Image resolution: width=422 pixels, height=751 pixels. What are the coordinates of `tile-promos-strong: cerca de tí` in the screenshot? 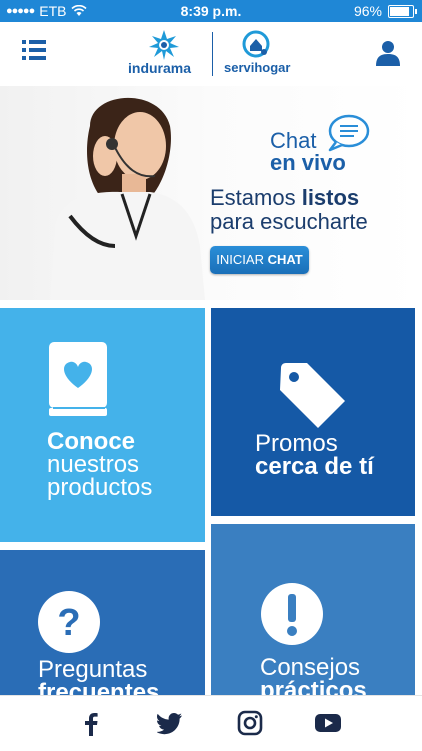 It's located at (314, 466).